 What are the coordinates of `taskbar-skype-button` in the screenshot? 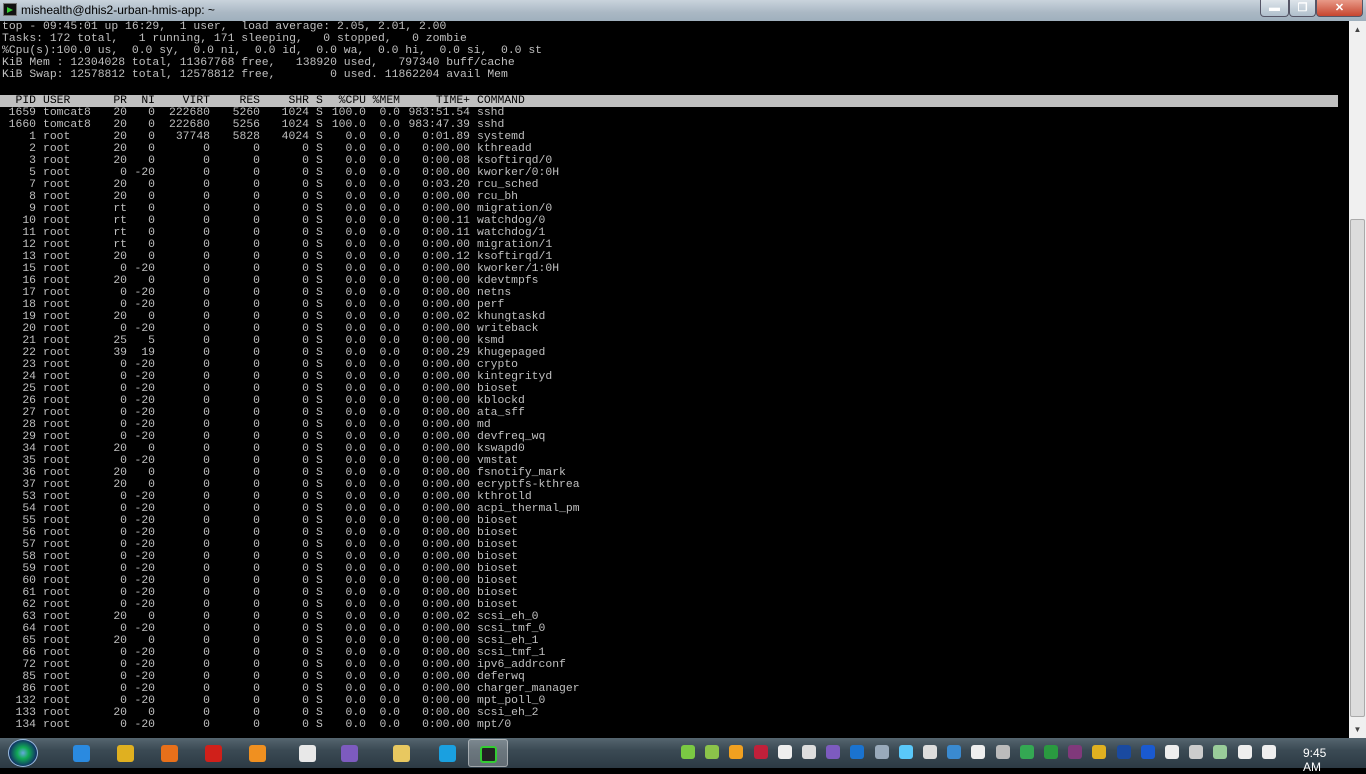 It's located at (448, 753).